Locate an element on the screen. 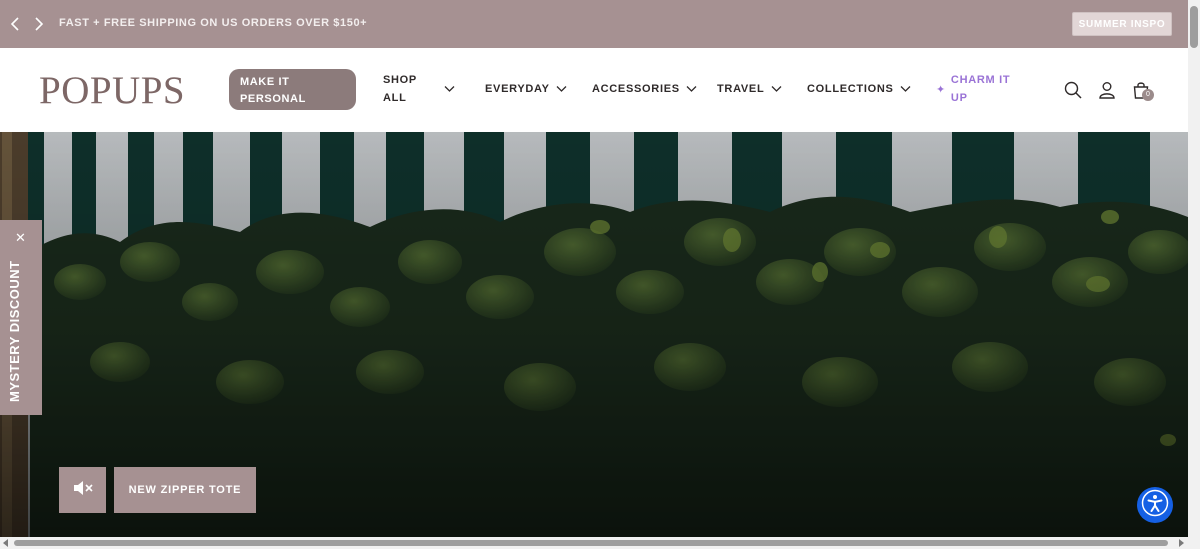 This screenshot has height=549, width=1200. nav-accessories: ACCESSORIES is located at coordinates (645, 89).